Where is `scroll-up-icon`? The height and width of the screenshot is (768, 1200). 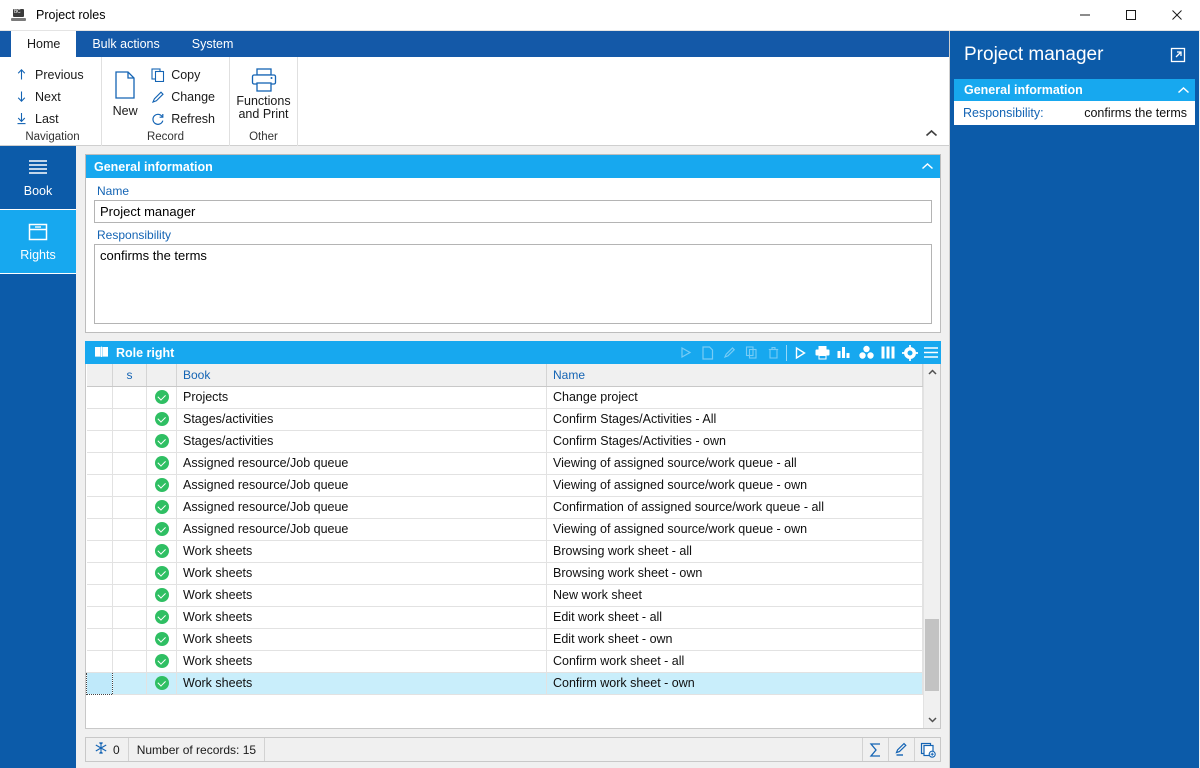
scroll-up-icon is located at coordinates (932, 372).